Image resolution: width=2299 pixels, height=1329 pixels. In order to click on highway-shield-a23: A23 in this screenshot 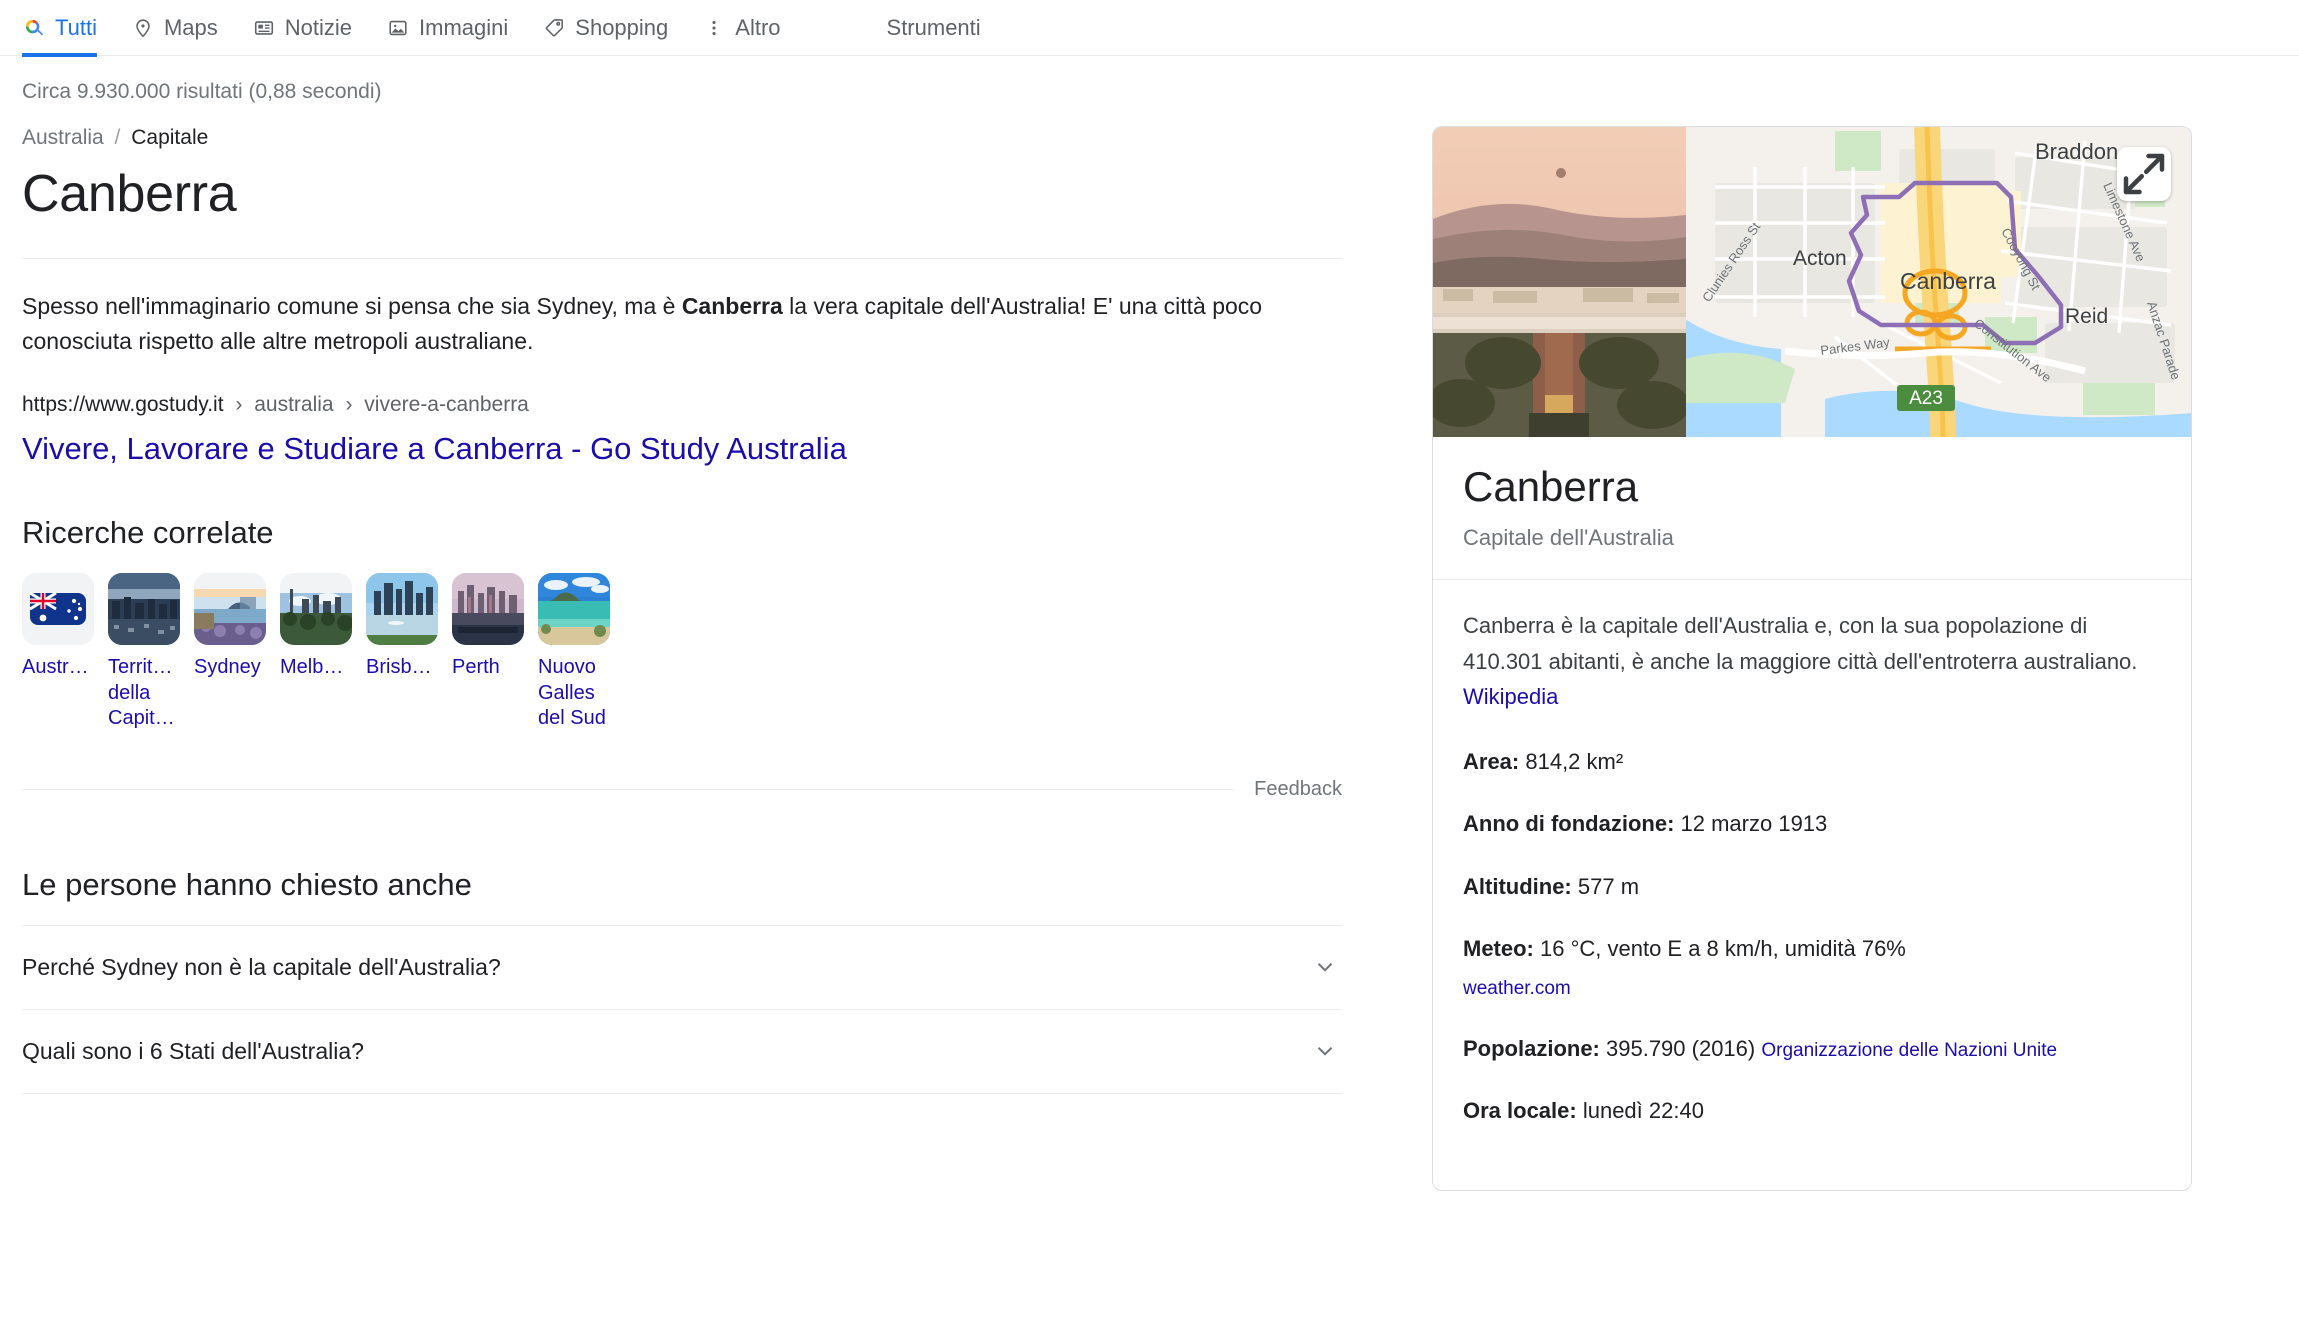, I will do `click(1926, 398)`.